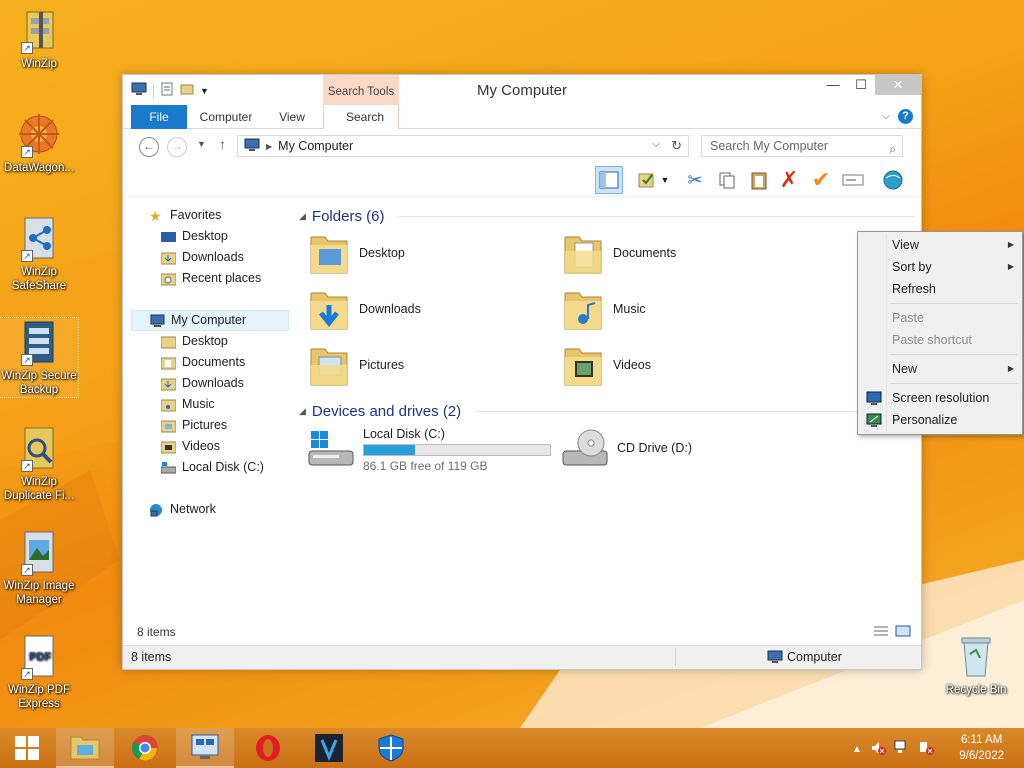  I want to click on nav-local-disk: Local Disk (C:), so click(210, 467).